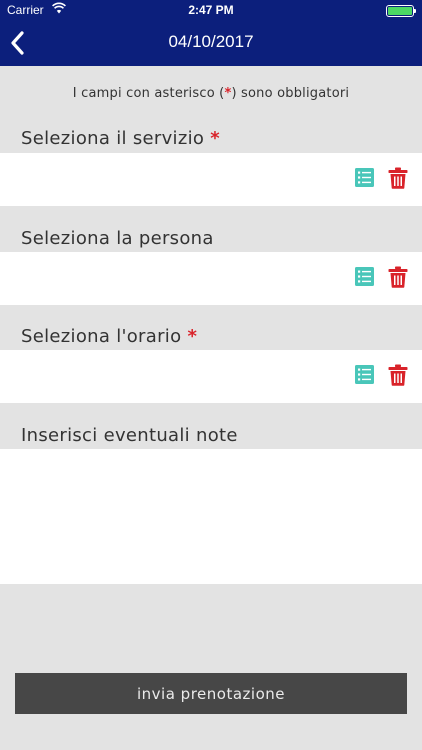  I want to click on page-title: 04/10/2017, so click(211, 41).